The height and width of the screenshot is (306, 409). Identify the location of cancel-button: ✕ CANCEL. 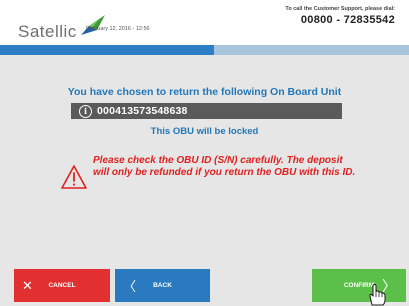
(62, 285).